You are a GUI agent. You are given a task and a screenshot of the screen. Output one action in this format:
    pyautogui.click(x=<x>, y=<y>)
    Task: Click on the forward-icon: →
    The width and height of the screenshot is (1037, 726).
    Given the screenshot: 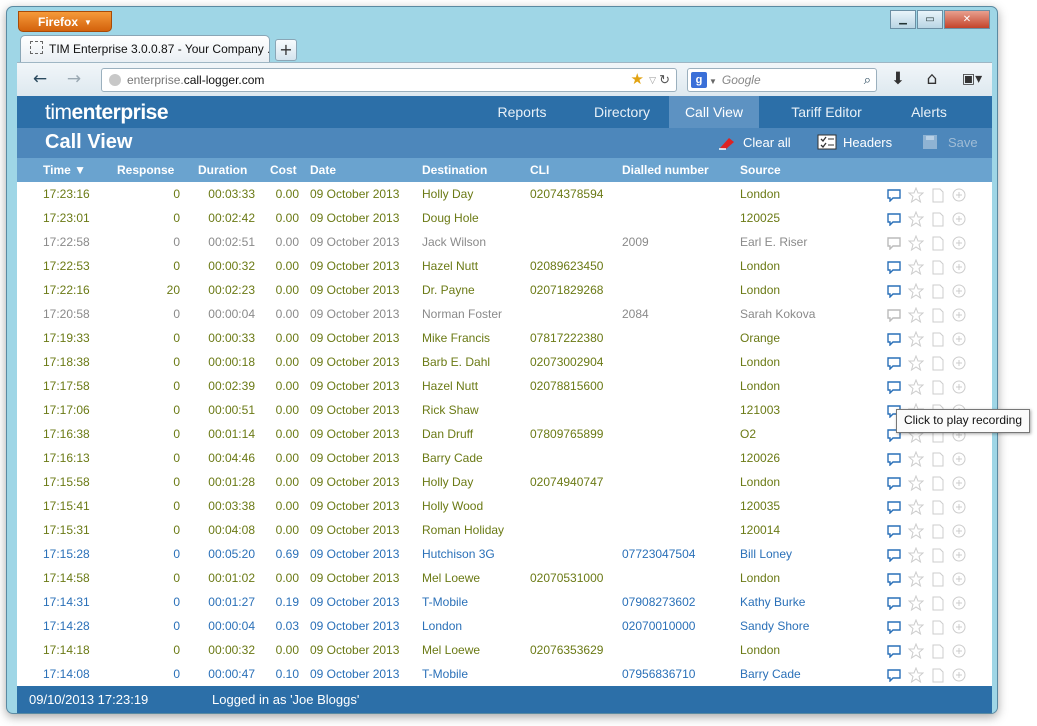 What is the action you would take?
    pyautogui.click(x=74, y=80)
    